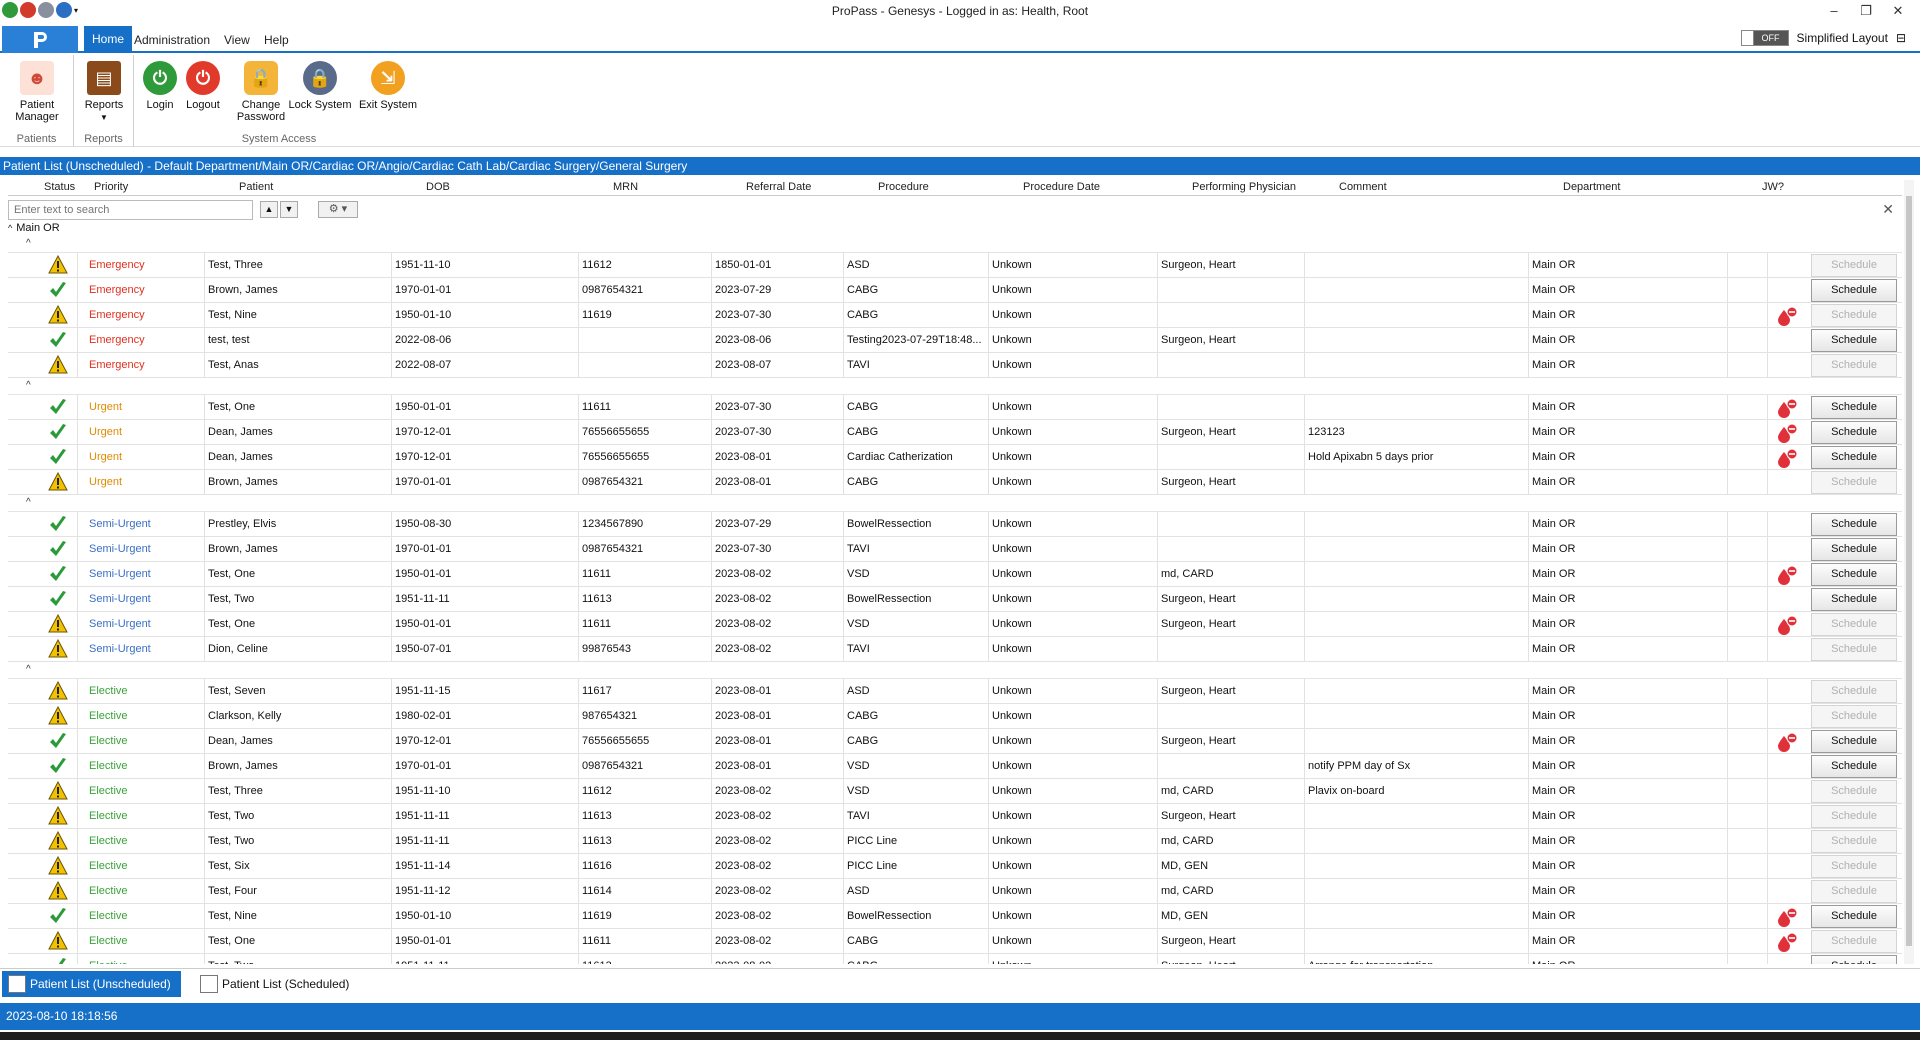 The height and width of the screenshot is (1040, 1920). What do you see at coordinates (438, 187) in the screenshot?
I see `col-dob: DOB` at bounding box center [438, 187].